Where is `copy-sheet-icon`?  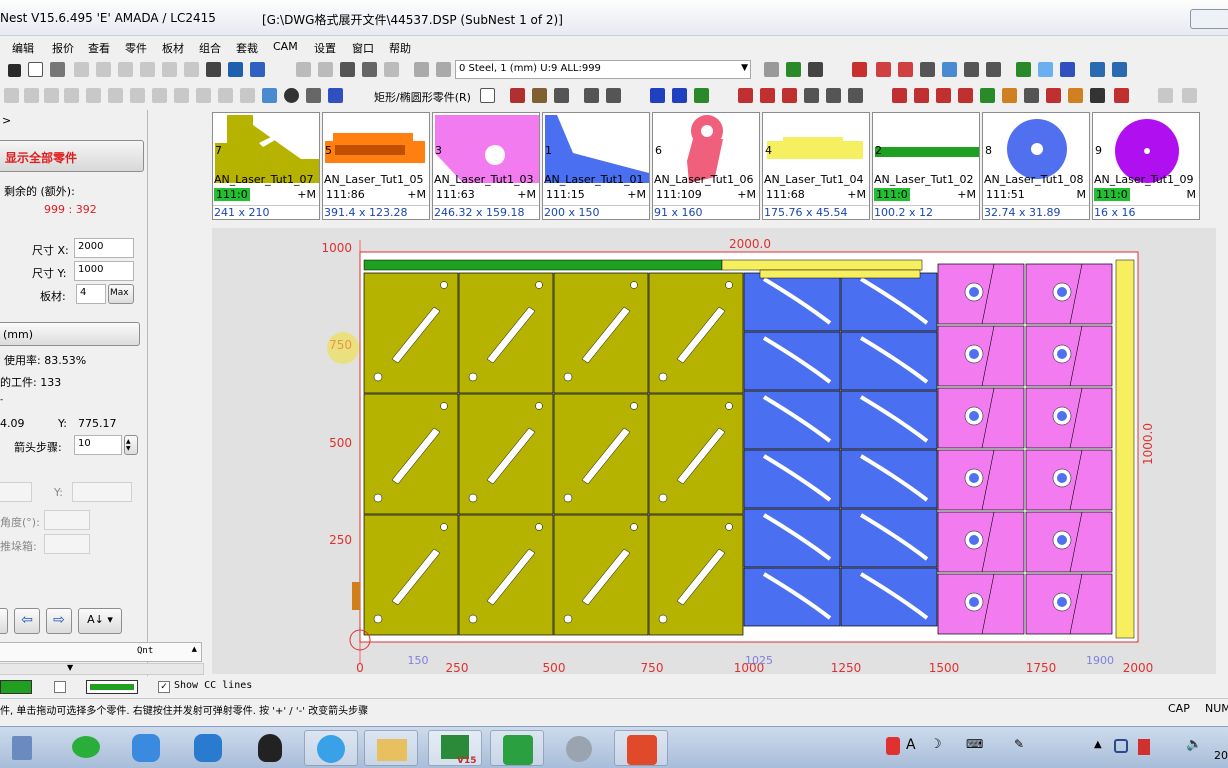
copy-sheet-icon is located at coordinates (391, 69).